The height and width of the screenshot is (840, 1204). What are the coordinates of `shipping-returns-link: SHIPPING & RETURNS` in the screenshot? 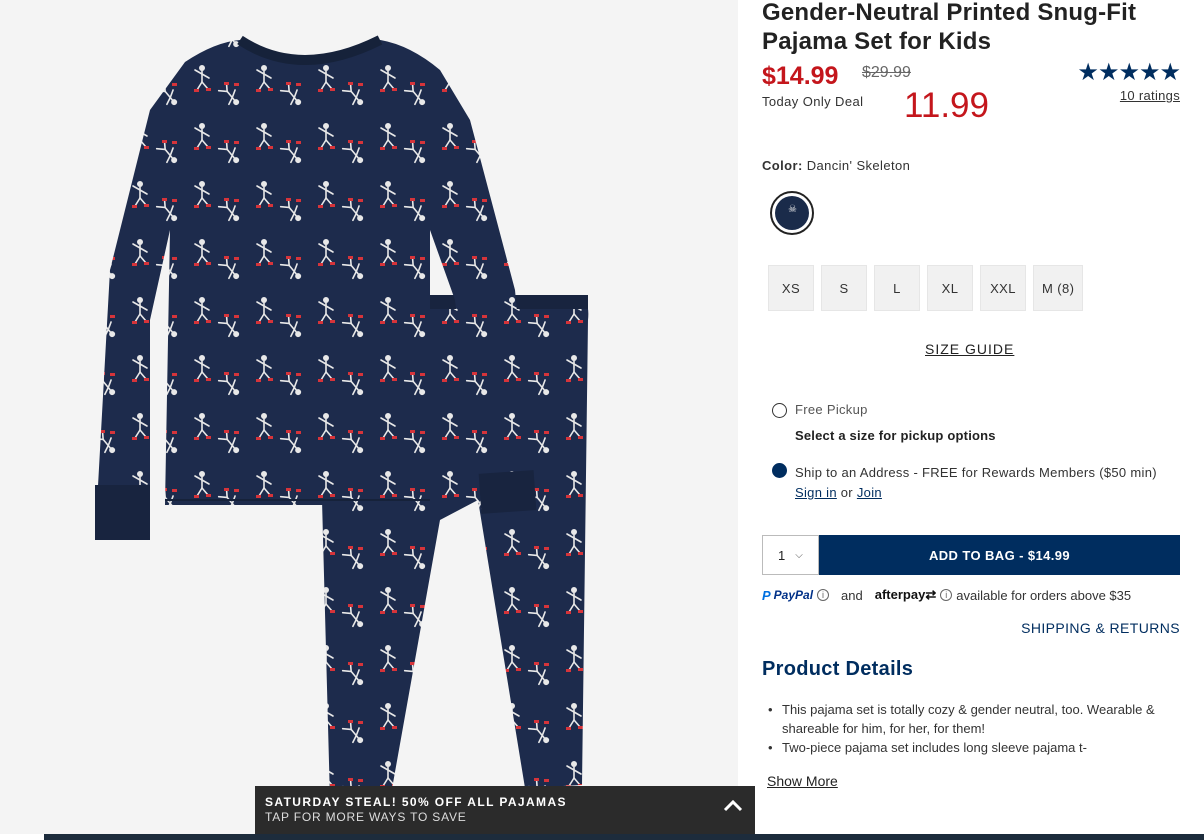 It's located at (1100, 628).